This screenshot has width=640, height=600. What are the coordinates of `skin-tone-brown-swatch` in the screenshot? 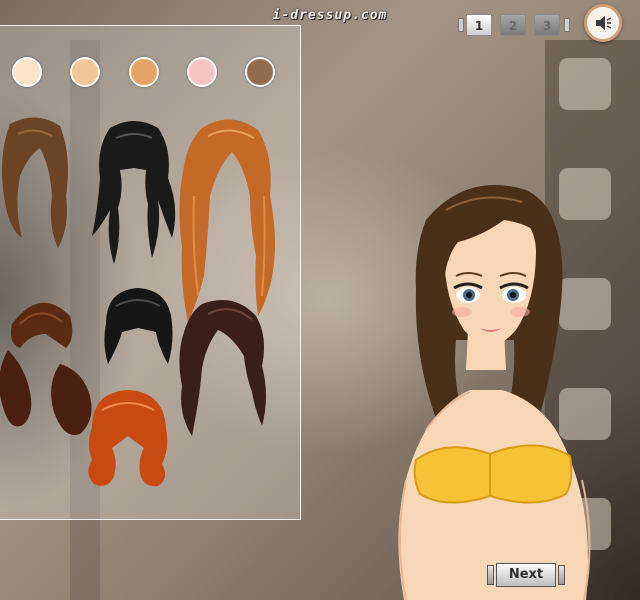 It's located at (260, 72).